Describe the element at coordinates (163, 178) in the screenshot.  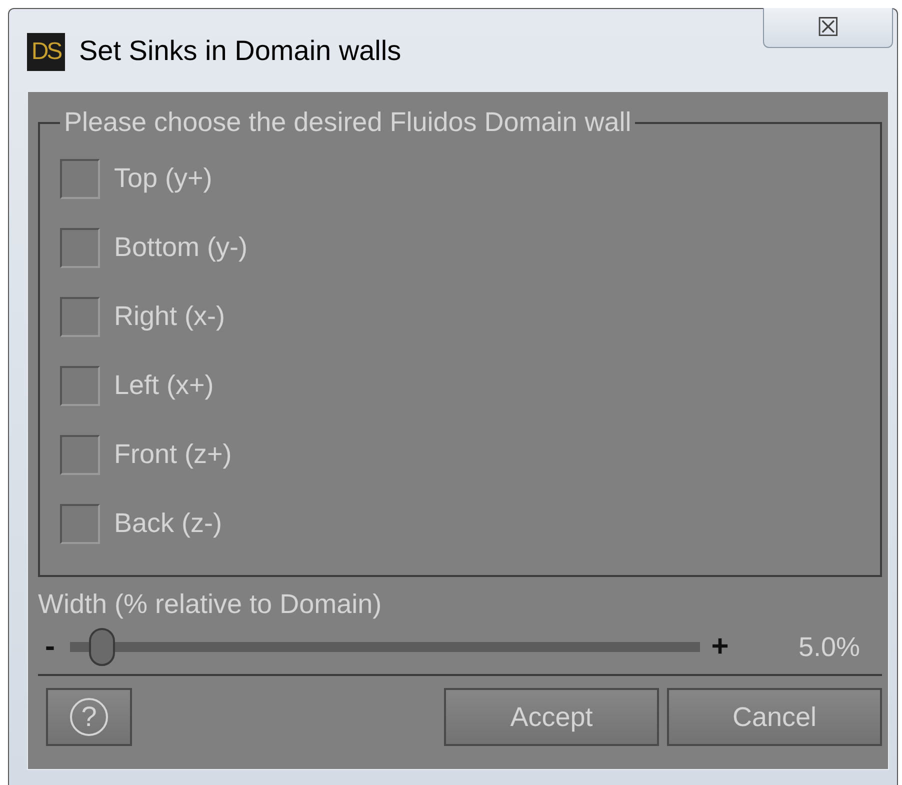
I see `checkbox-label: Top (y+)` at that location.